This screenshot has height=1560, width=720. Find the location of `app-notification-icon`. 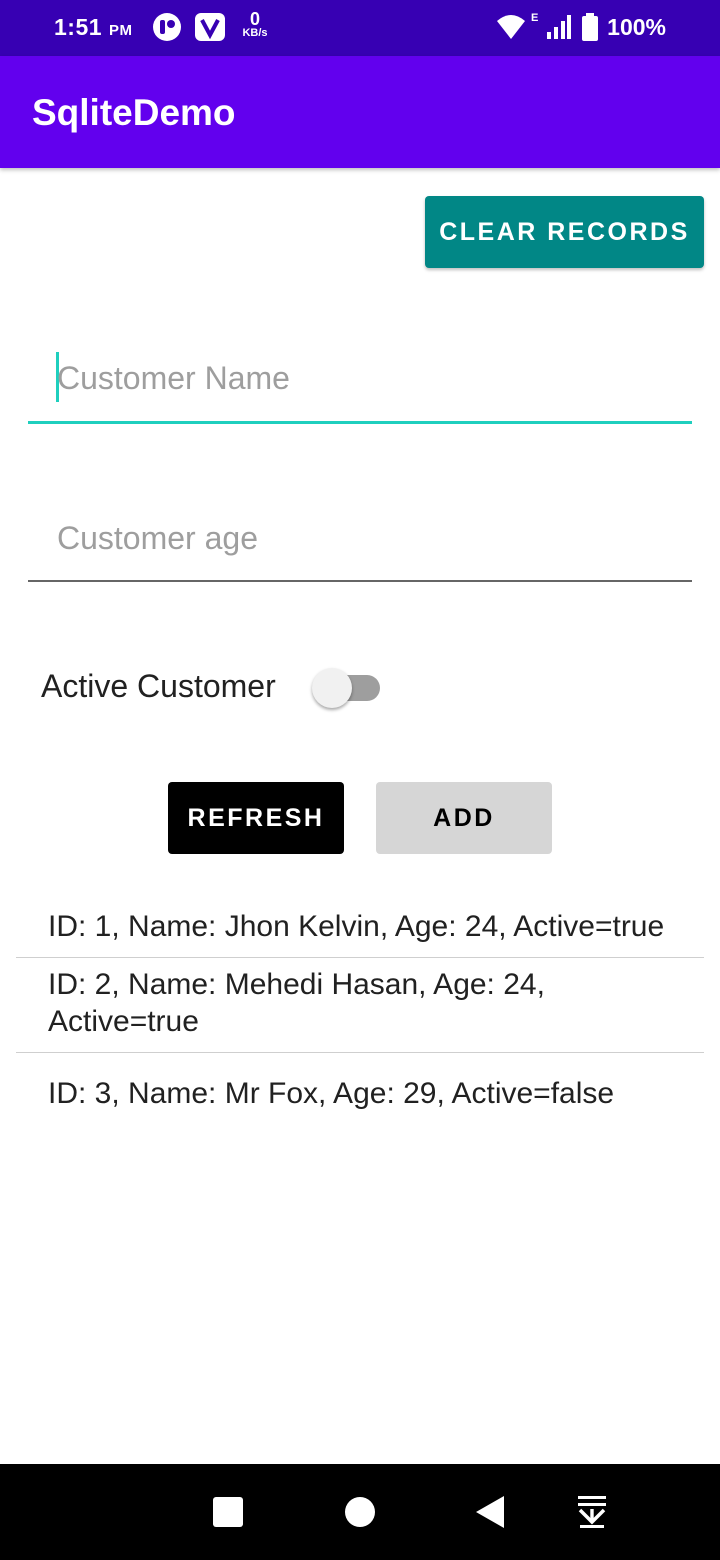

app-notification-icon is located at coordinates (167, 29).